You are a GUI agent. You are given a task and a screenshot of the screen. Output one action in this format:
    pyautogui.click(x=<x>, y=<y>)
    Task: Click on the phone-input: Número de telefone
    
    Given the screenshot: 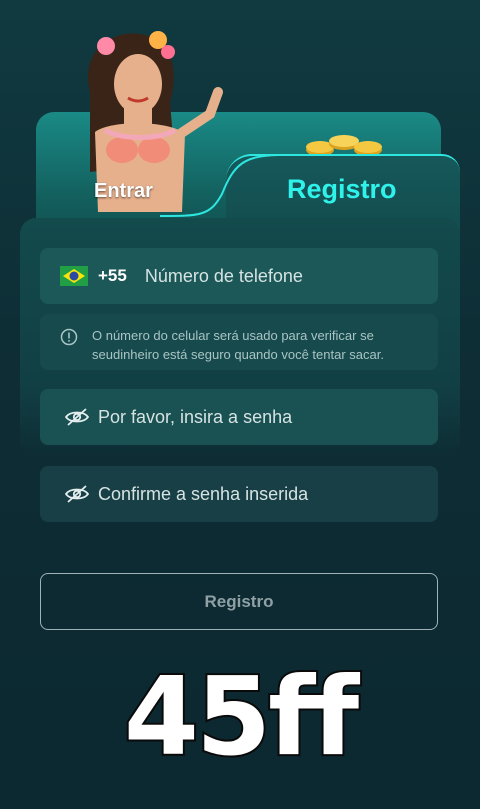 What is the action you would take?
    pyautogui.click(x=224, y=276)
    